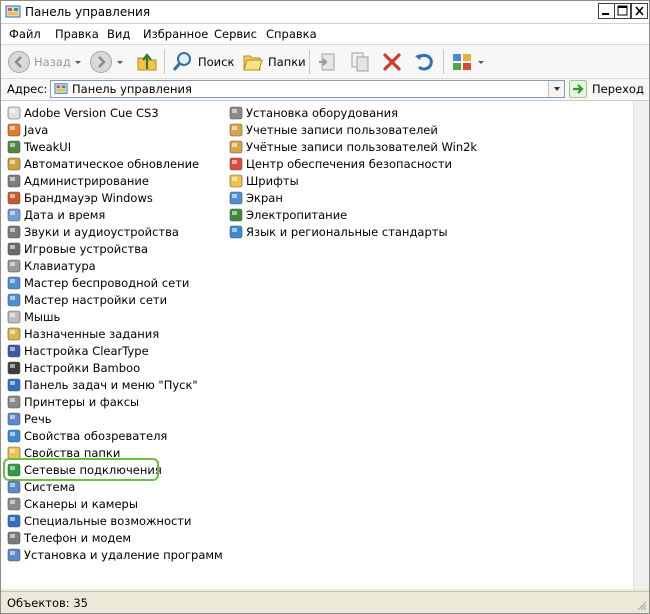 The image size is (650, 614). I want to click on control-panel-item: Свойства папки, so click(114, 452).